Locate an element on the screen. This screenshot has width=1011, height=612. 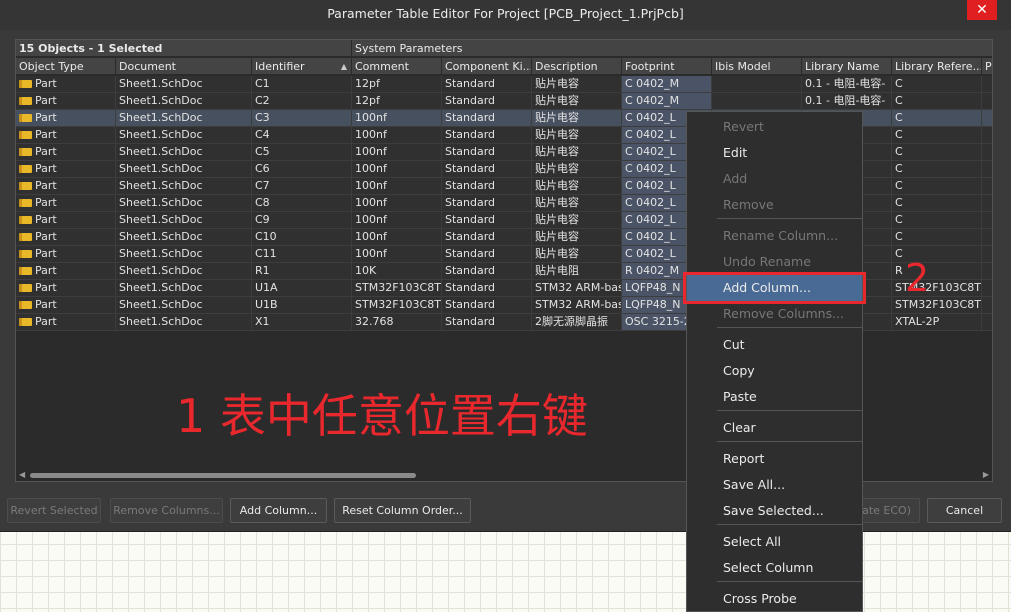
menu-item-clear: Clear is located at coordinates (774, 428).